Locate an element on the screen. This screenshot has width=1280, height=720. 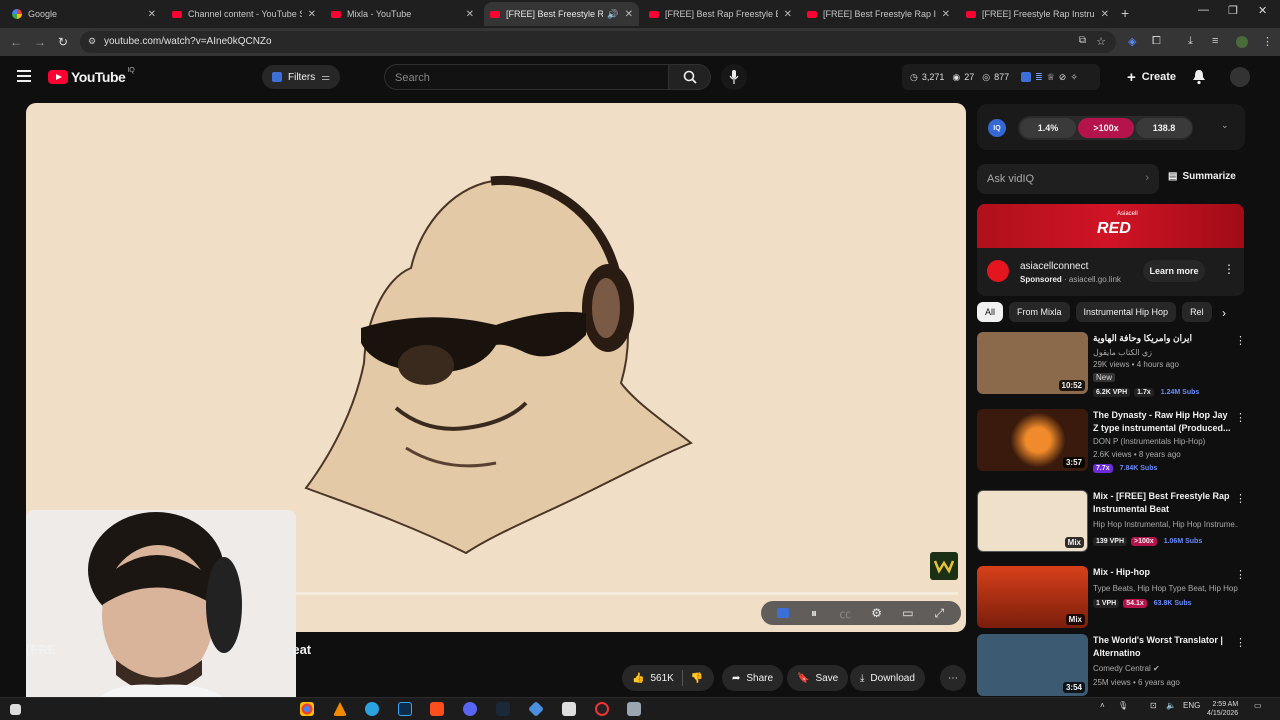
notifications-tray-icon: ▭ is located at coordinates (1258, 705).